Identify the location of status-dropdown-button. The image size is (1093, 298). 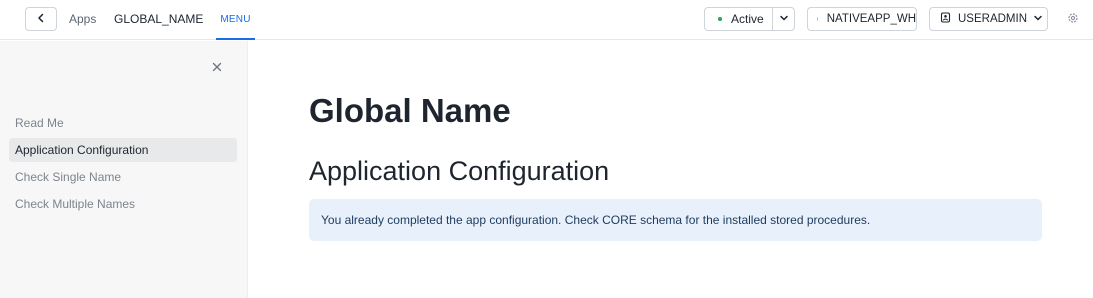
(783, 19).